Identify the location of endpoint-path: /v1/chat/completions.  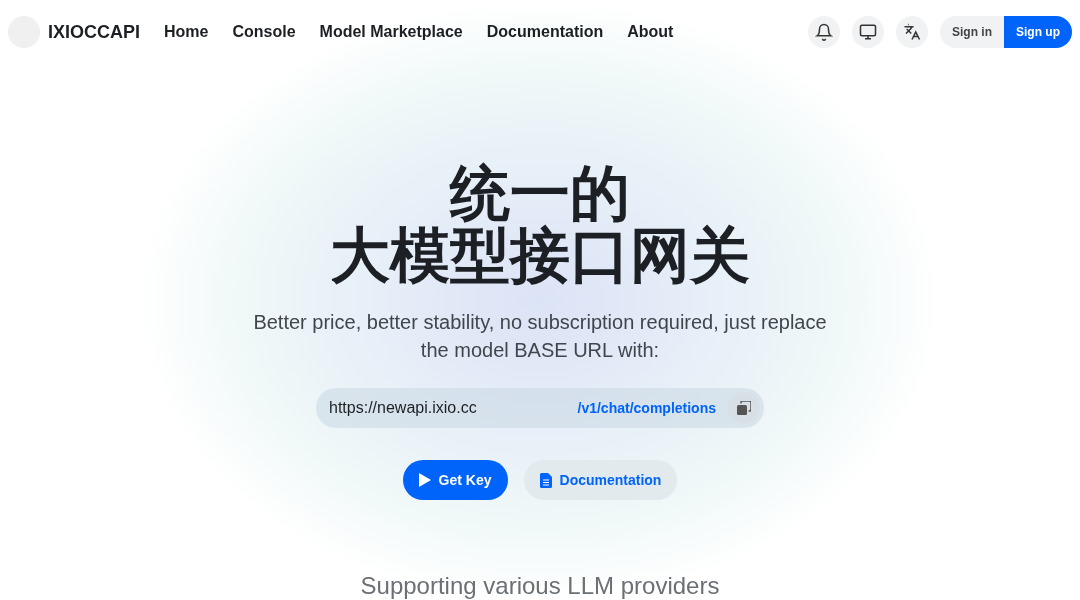
(646, 408).